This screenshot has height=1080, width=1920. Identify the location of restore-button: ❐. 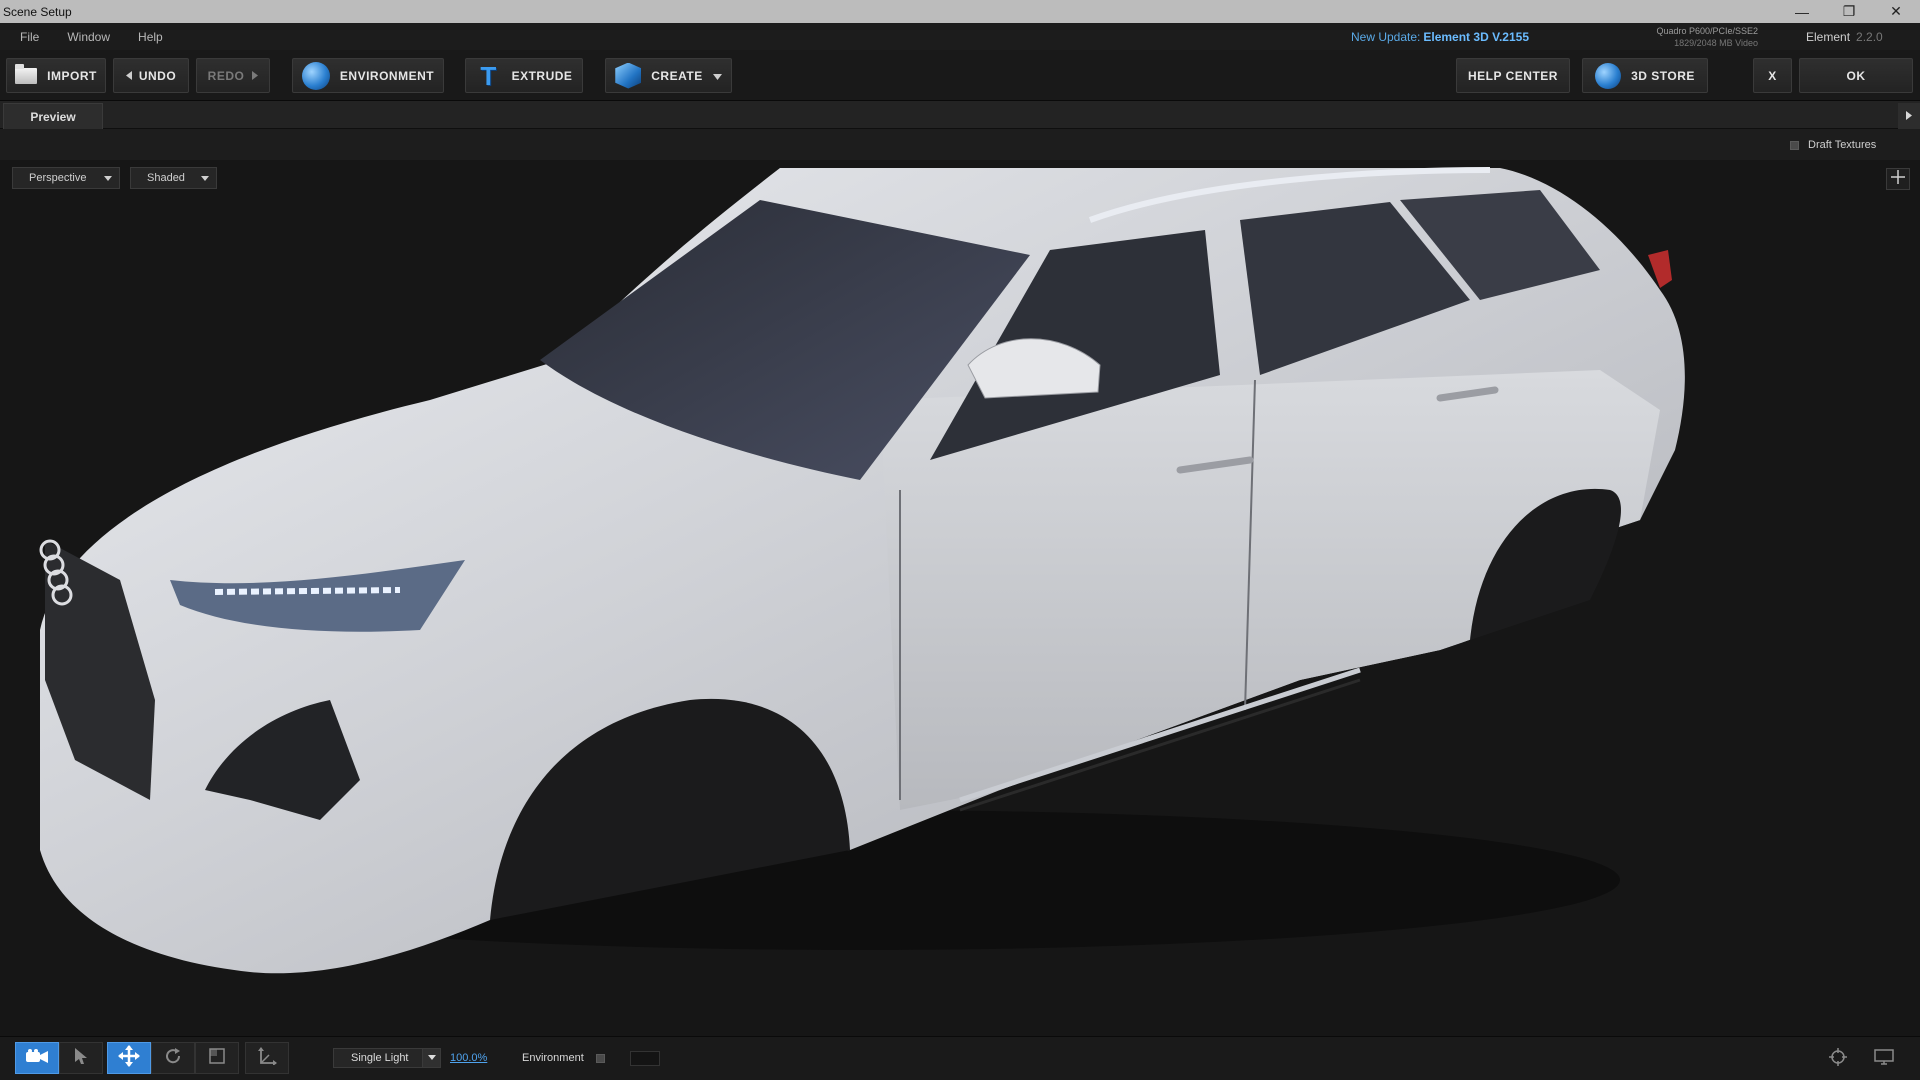
(1849, 11).